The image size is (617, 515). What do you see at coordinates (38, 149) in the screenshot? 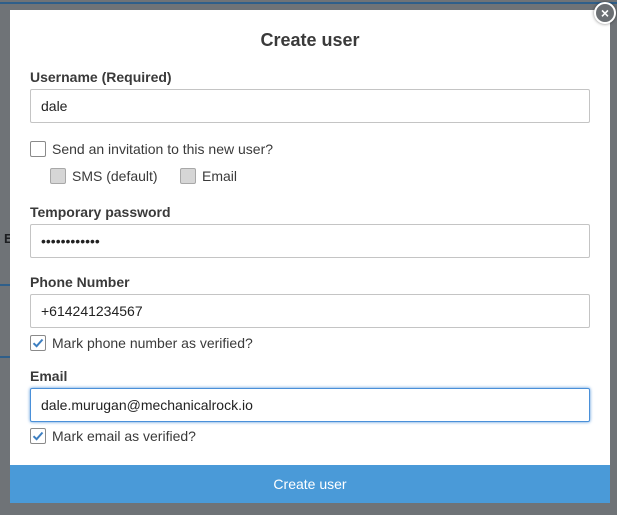
I see `invite-checkbox` at bounding box center [38, 149].